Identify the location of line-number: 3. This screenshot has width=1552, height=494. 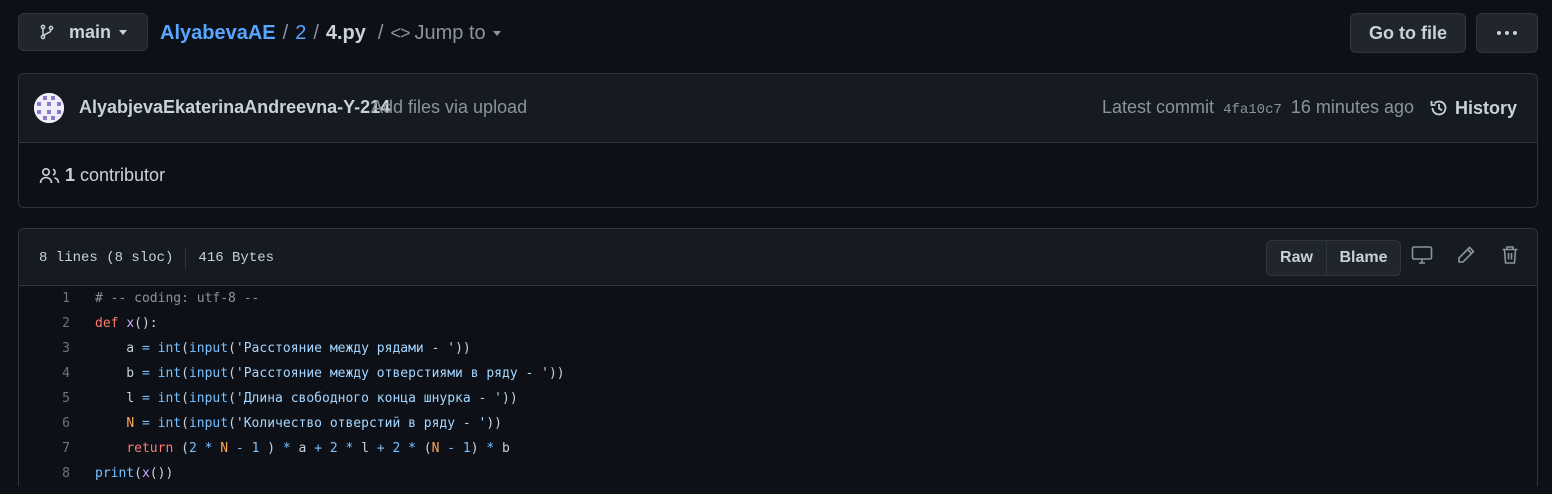
(57, 348).